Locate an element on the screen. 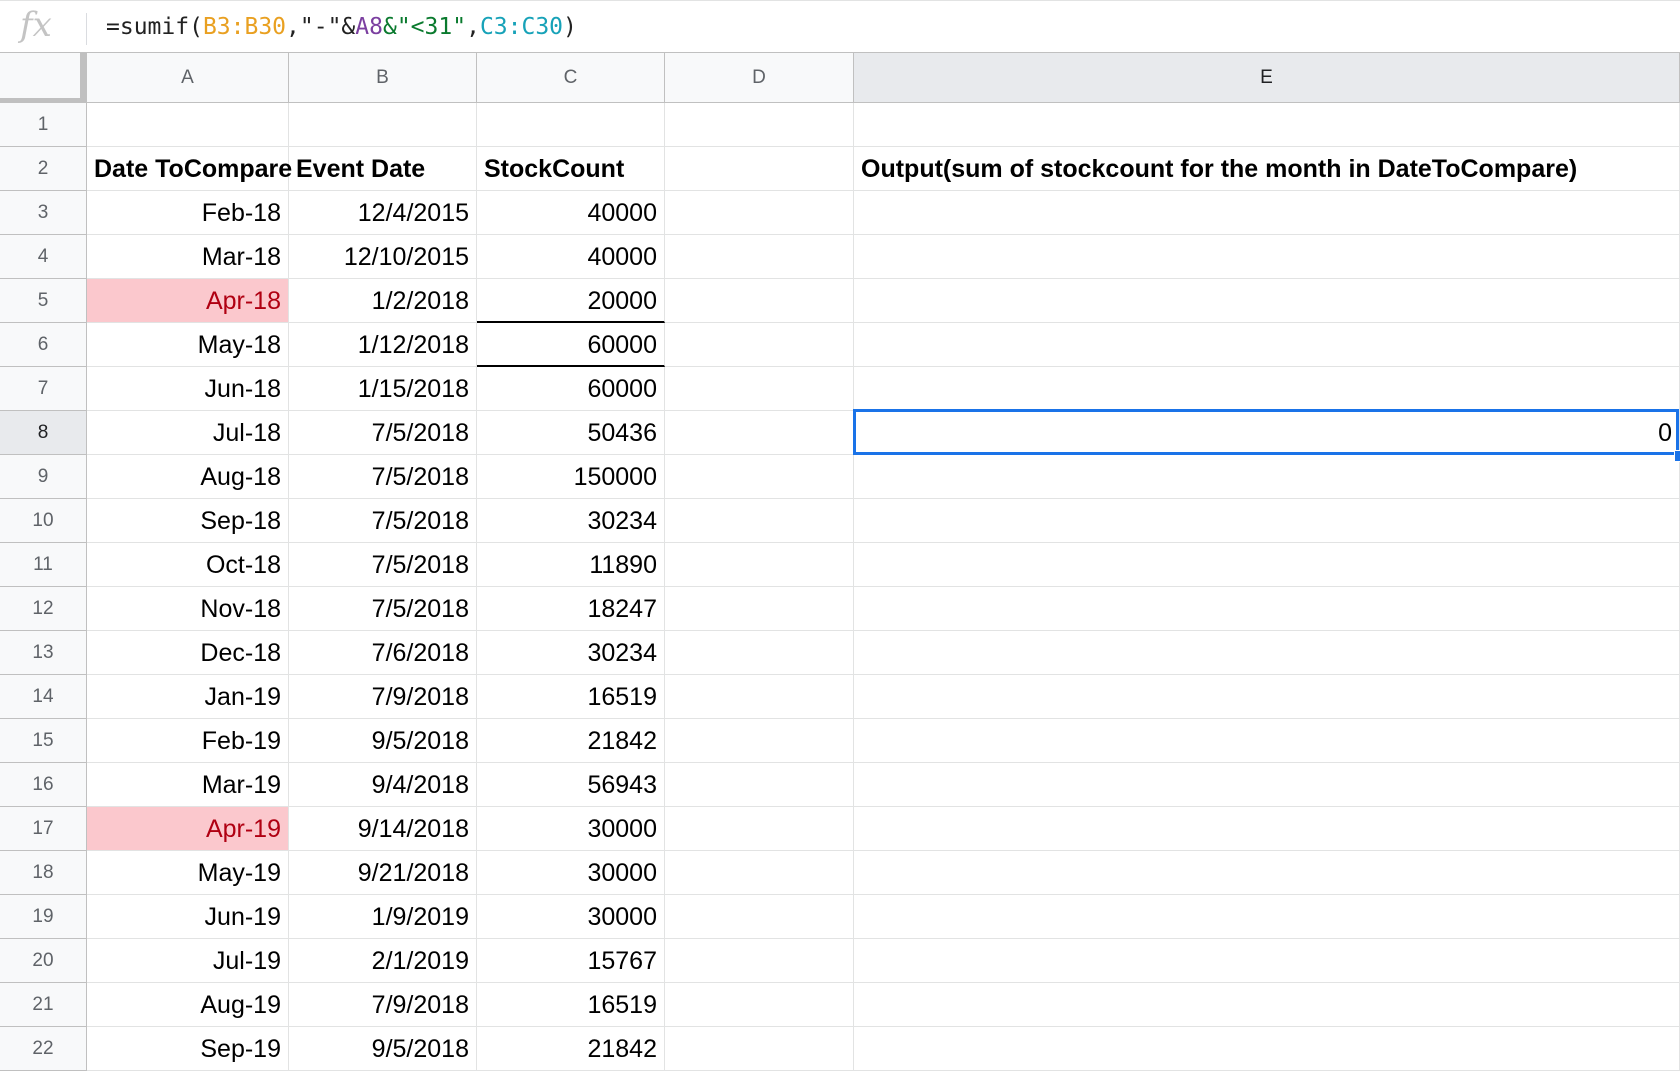 The image size is (1680, 1074). cell-a7: Jun-18 is located at coordinates (188, 389).